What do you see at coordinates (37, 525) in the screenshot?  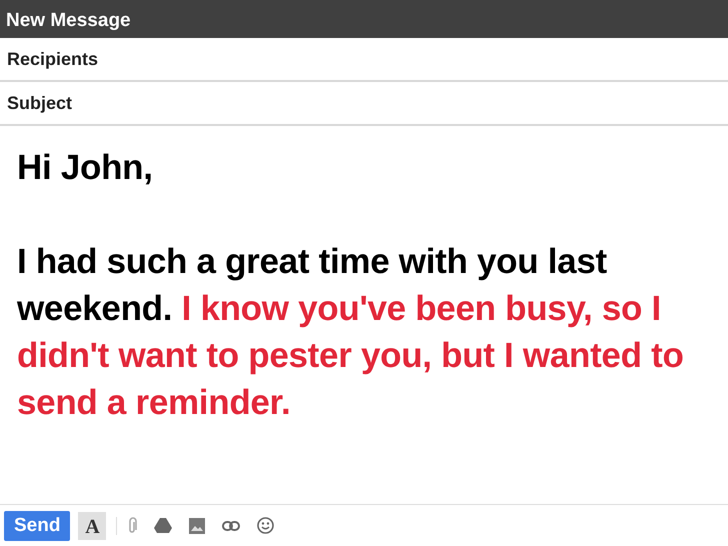 I see `send-button: Send` at bounding box center [37, 525].